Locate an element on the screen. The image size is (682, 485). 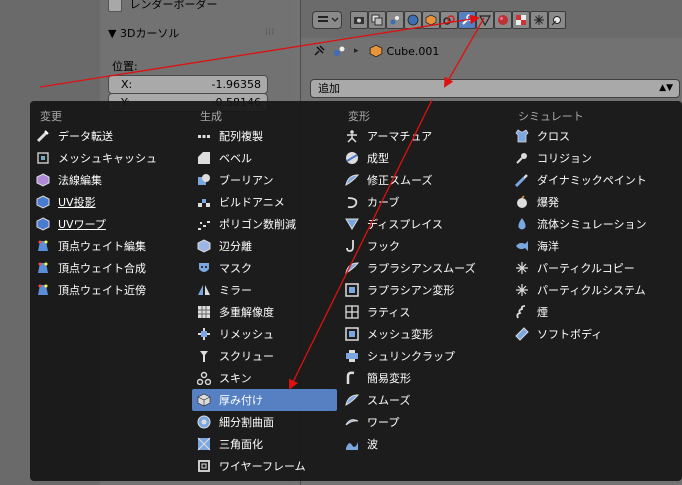
menu-item-label: 頂点ウェイト合成 is located at coordinates (102, 268).